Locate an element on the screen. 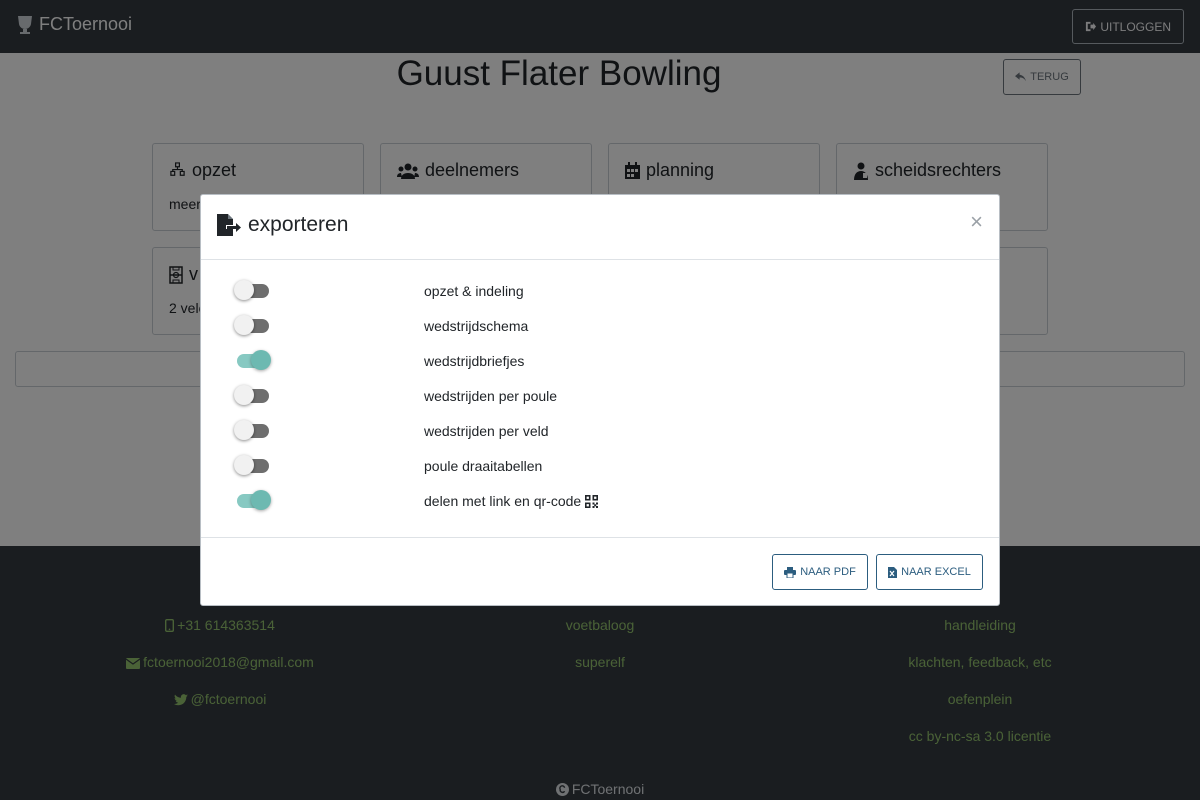  export-excel-button: naar excel is located at coordinates (929, 572).